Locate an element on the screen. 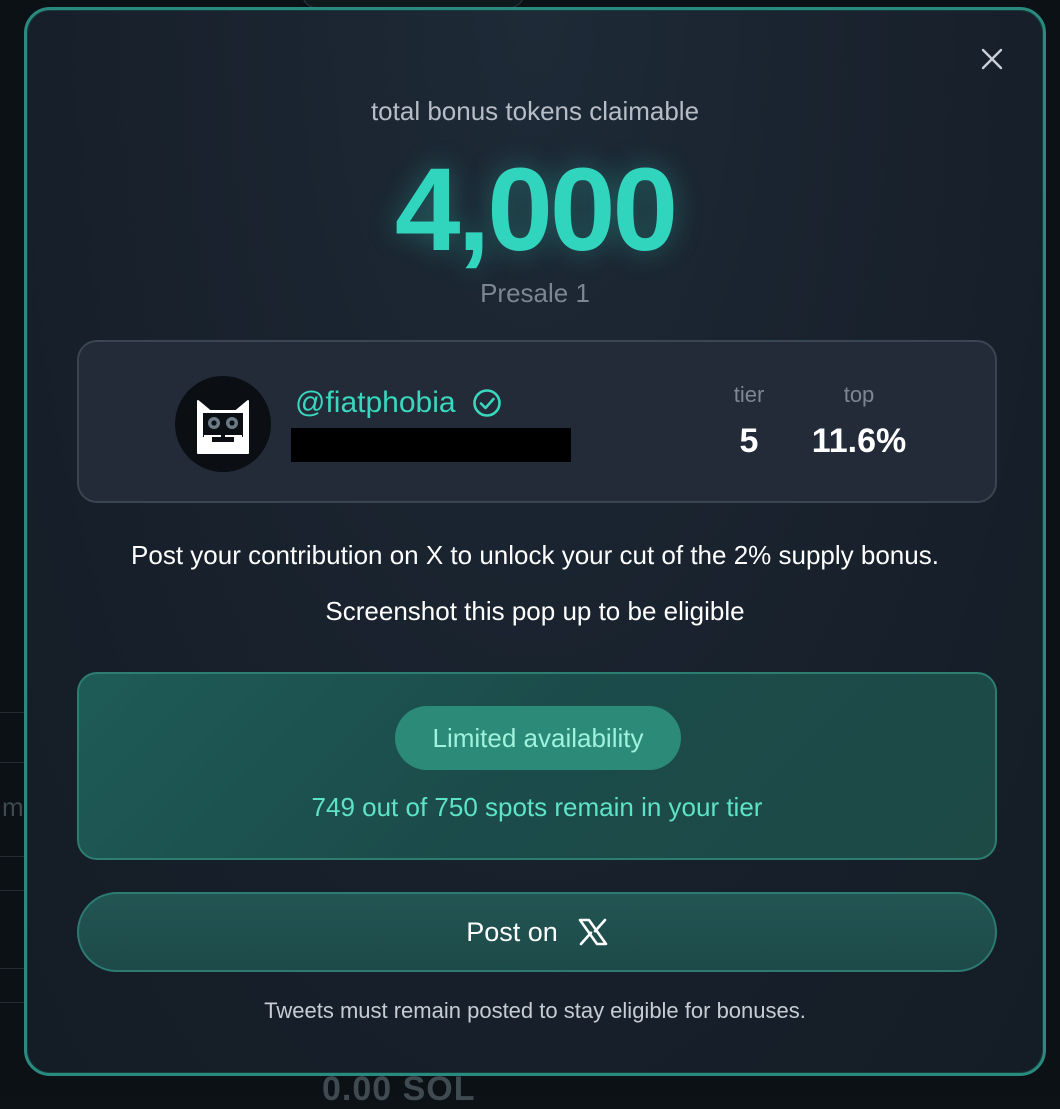 Image resolution: width=1060 pixels, height=1109 pixels. spots-remaining-text: 749 out of 750 spots remain in your tier is located at coordinates (537, 807).